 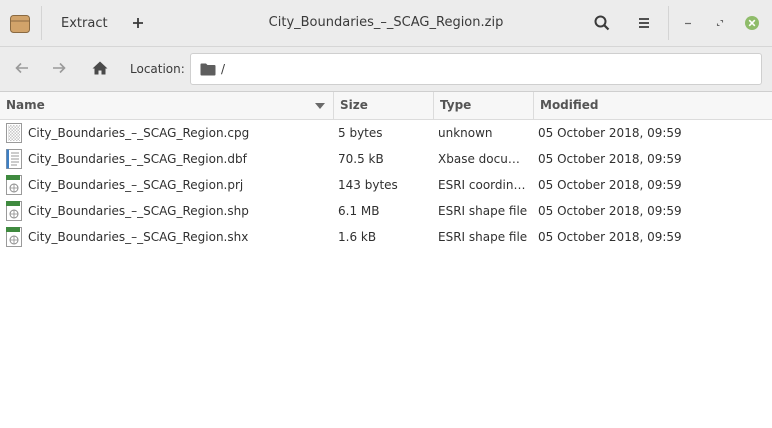 What do you see at coordinates (357, 237) in the screenshot?
I see `file-size: 1.6 kB` at bounding box center [357, 237].